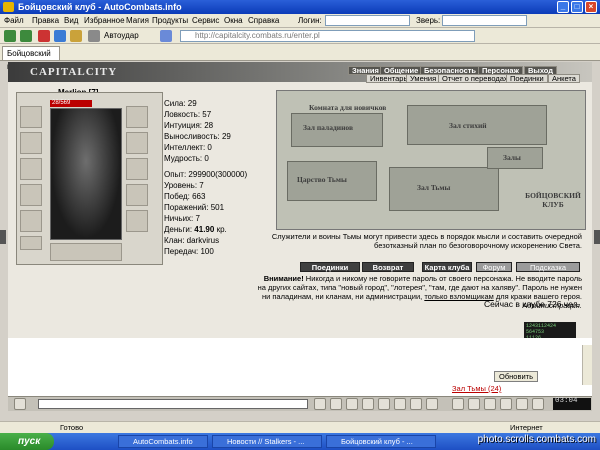  What do you see at coordinates (476, 388) in the screenshot?
I see `room-link: Зал Тьмы (24)` at bounding box center [476, 388].